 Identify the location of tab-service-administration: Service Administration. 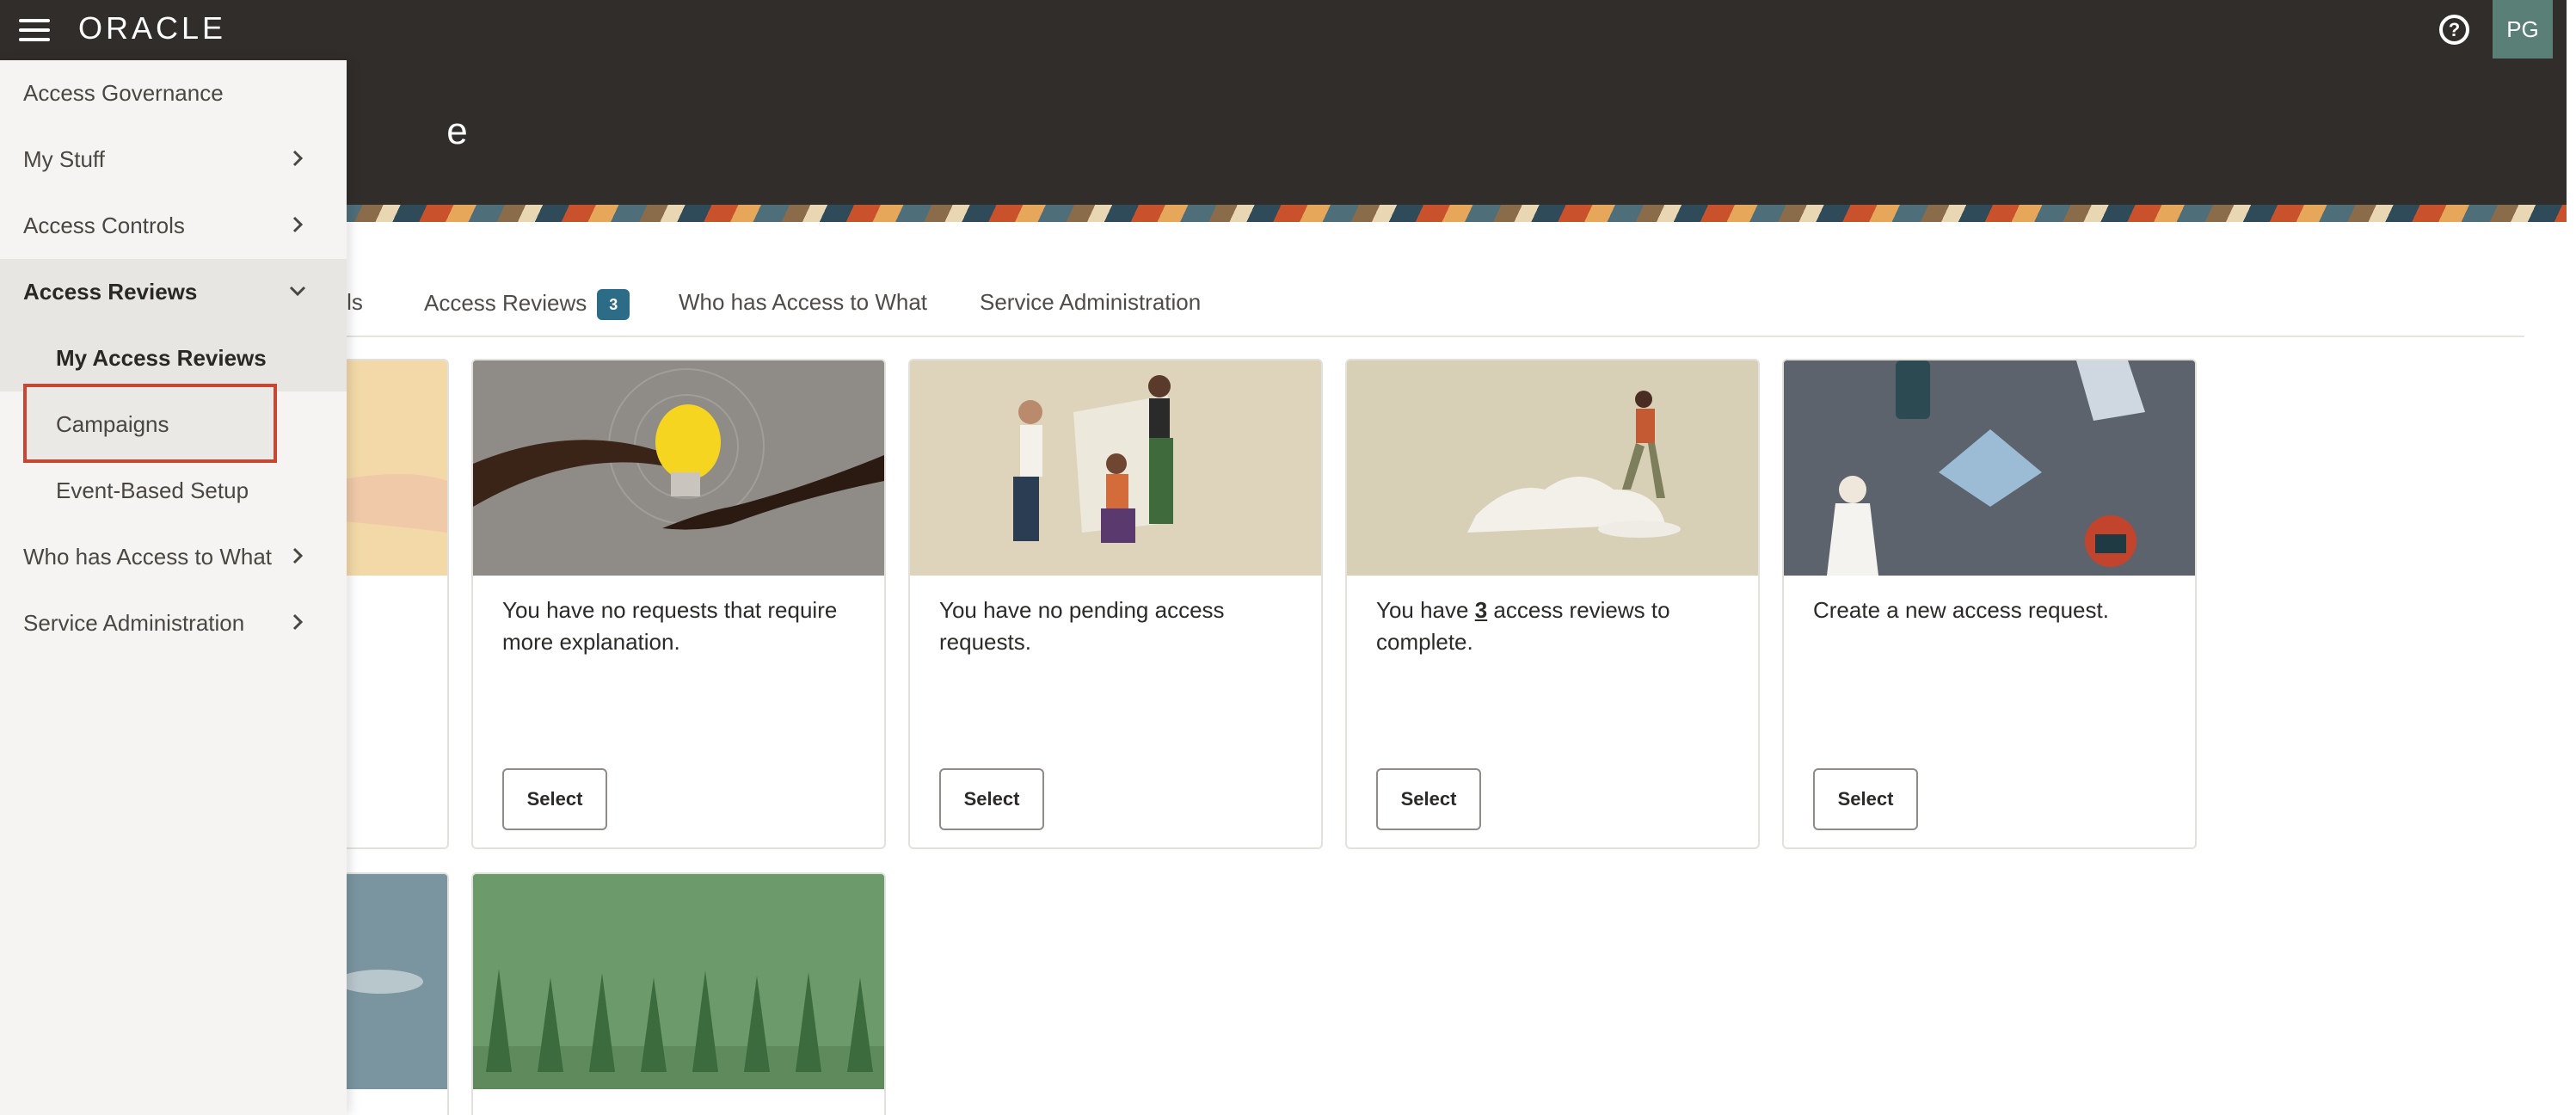
(1090, 302).